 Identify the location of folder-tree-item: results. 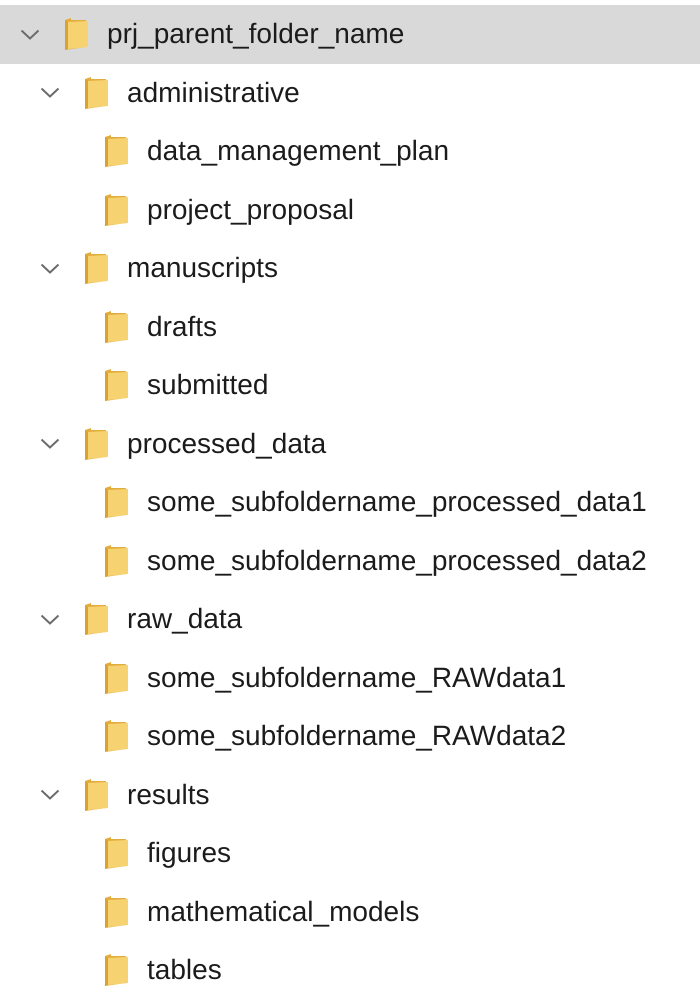
(109, 795).